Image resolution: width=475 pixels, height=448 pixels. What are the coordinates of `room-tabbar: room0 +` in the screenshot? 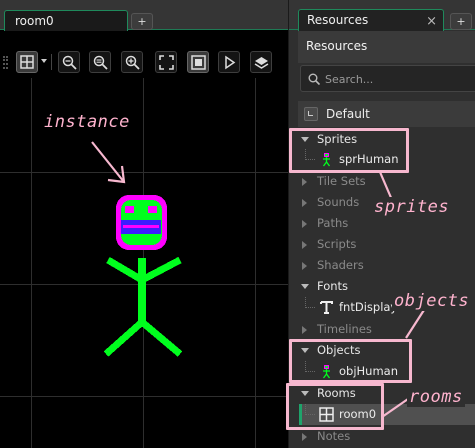 It's located at (144, 15).